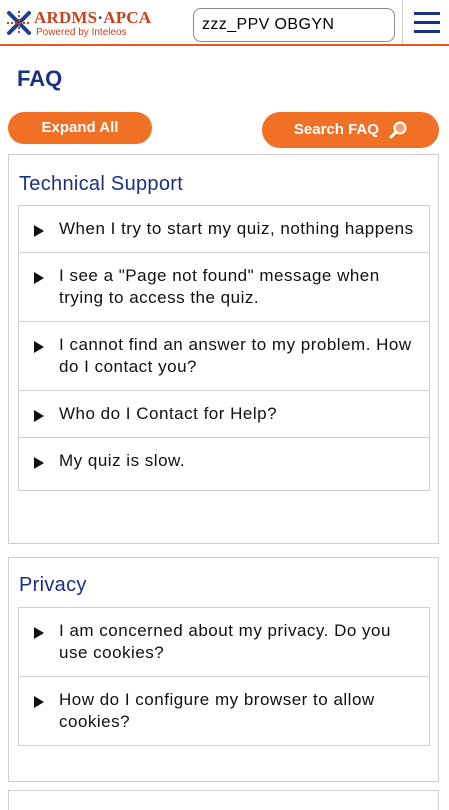 The height and width of the screenshot is (810, 449). What do you see at coordinates (336, 129) in the screenshot?
I see `search-faq-label: Search FAQ` at bounding box center [336, 129].